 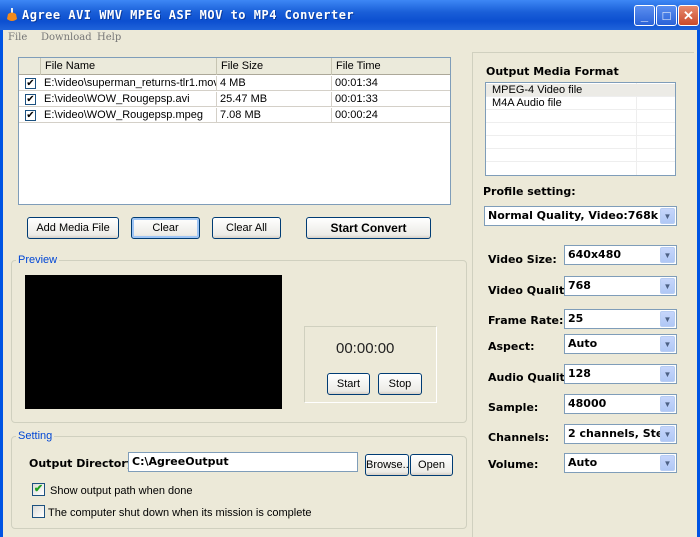 What do you see at coordinates (595, 254) in the screenshot?
I see `video-size-value: 640x480` at bounding box center [595, 254].